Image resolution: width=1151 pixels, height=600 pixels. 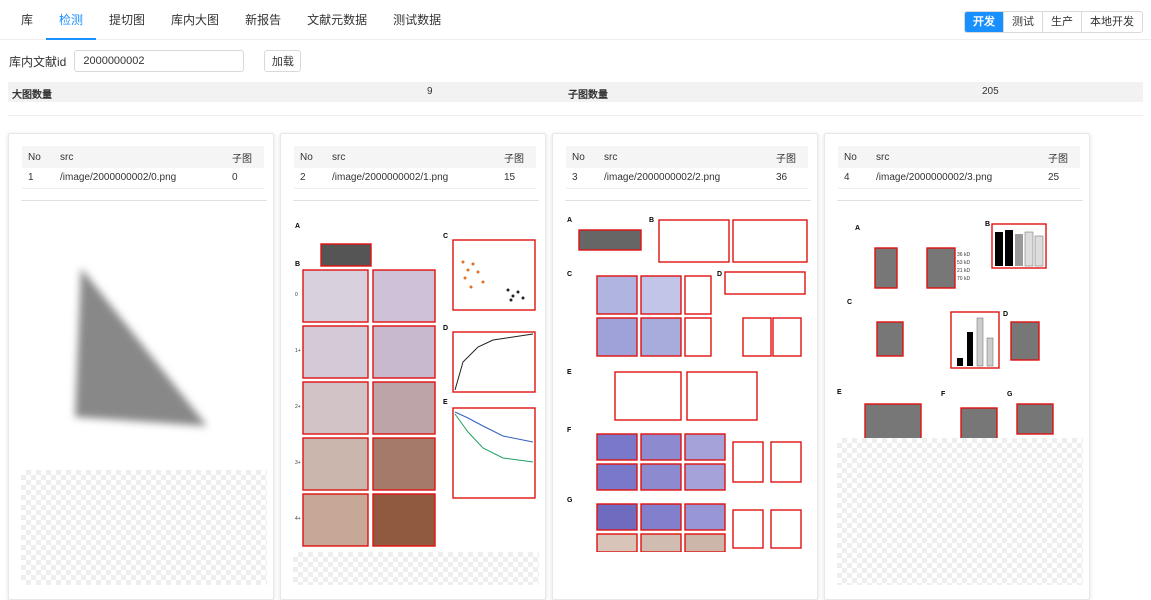 I want to click on cell-no: 1, so click(x=38, y=178).